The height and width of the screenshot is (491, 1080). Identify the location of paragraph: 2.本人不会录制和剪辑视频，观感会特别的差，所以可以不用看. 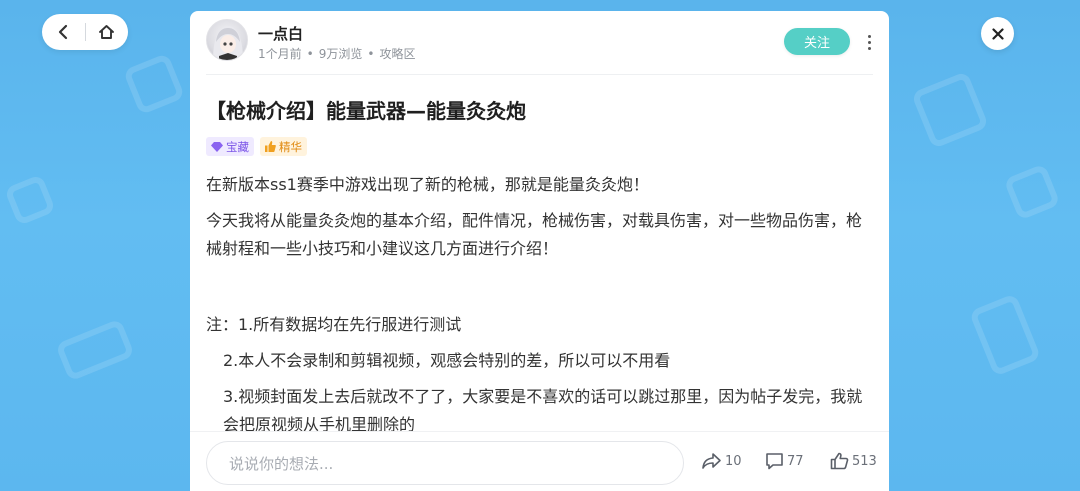
(447, 360).